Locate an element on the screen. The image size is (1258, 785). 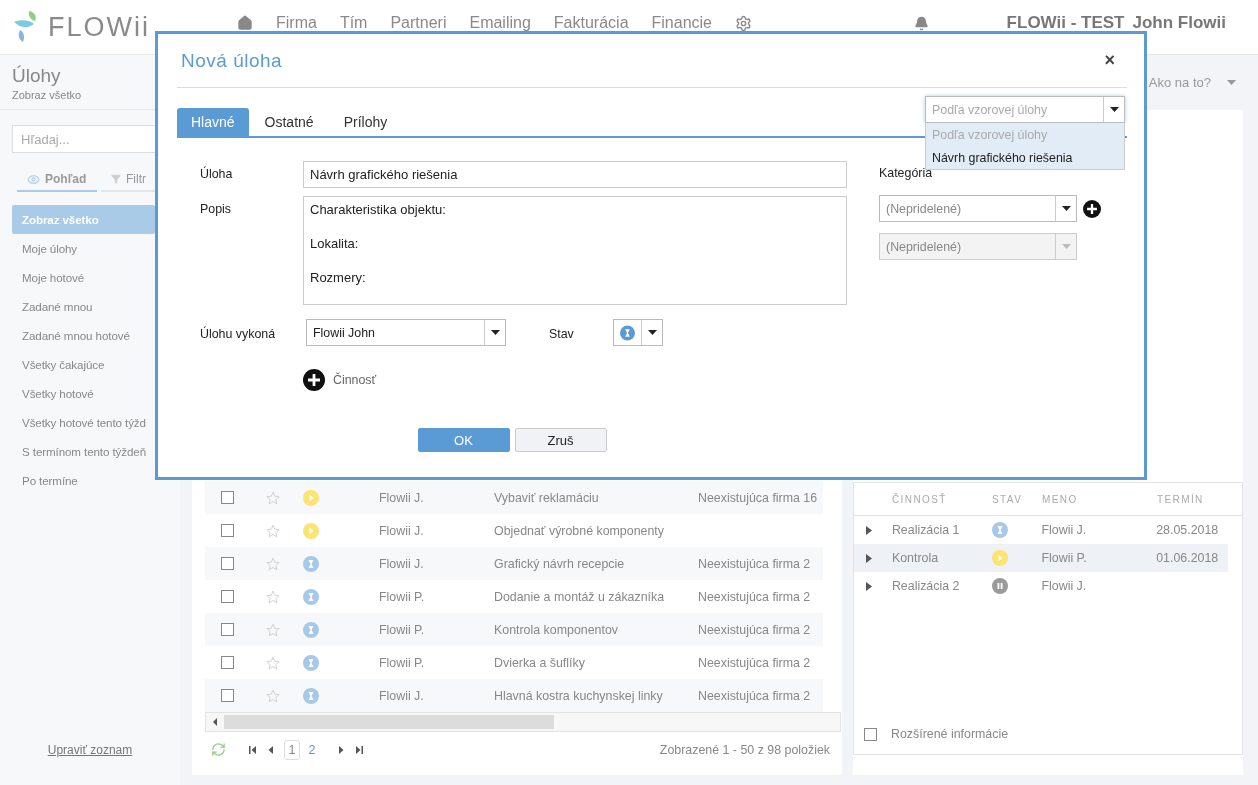
next-page-icon is located at coordinates (341, 749).